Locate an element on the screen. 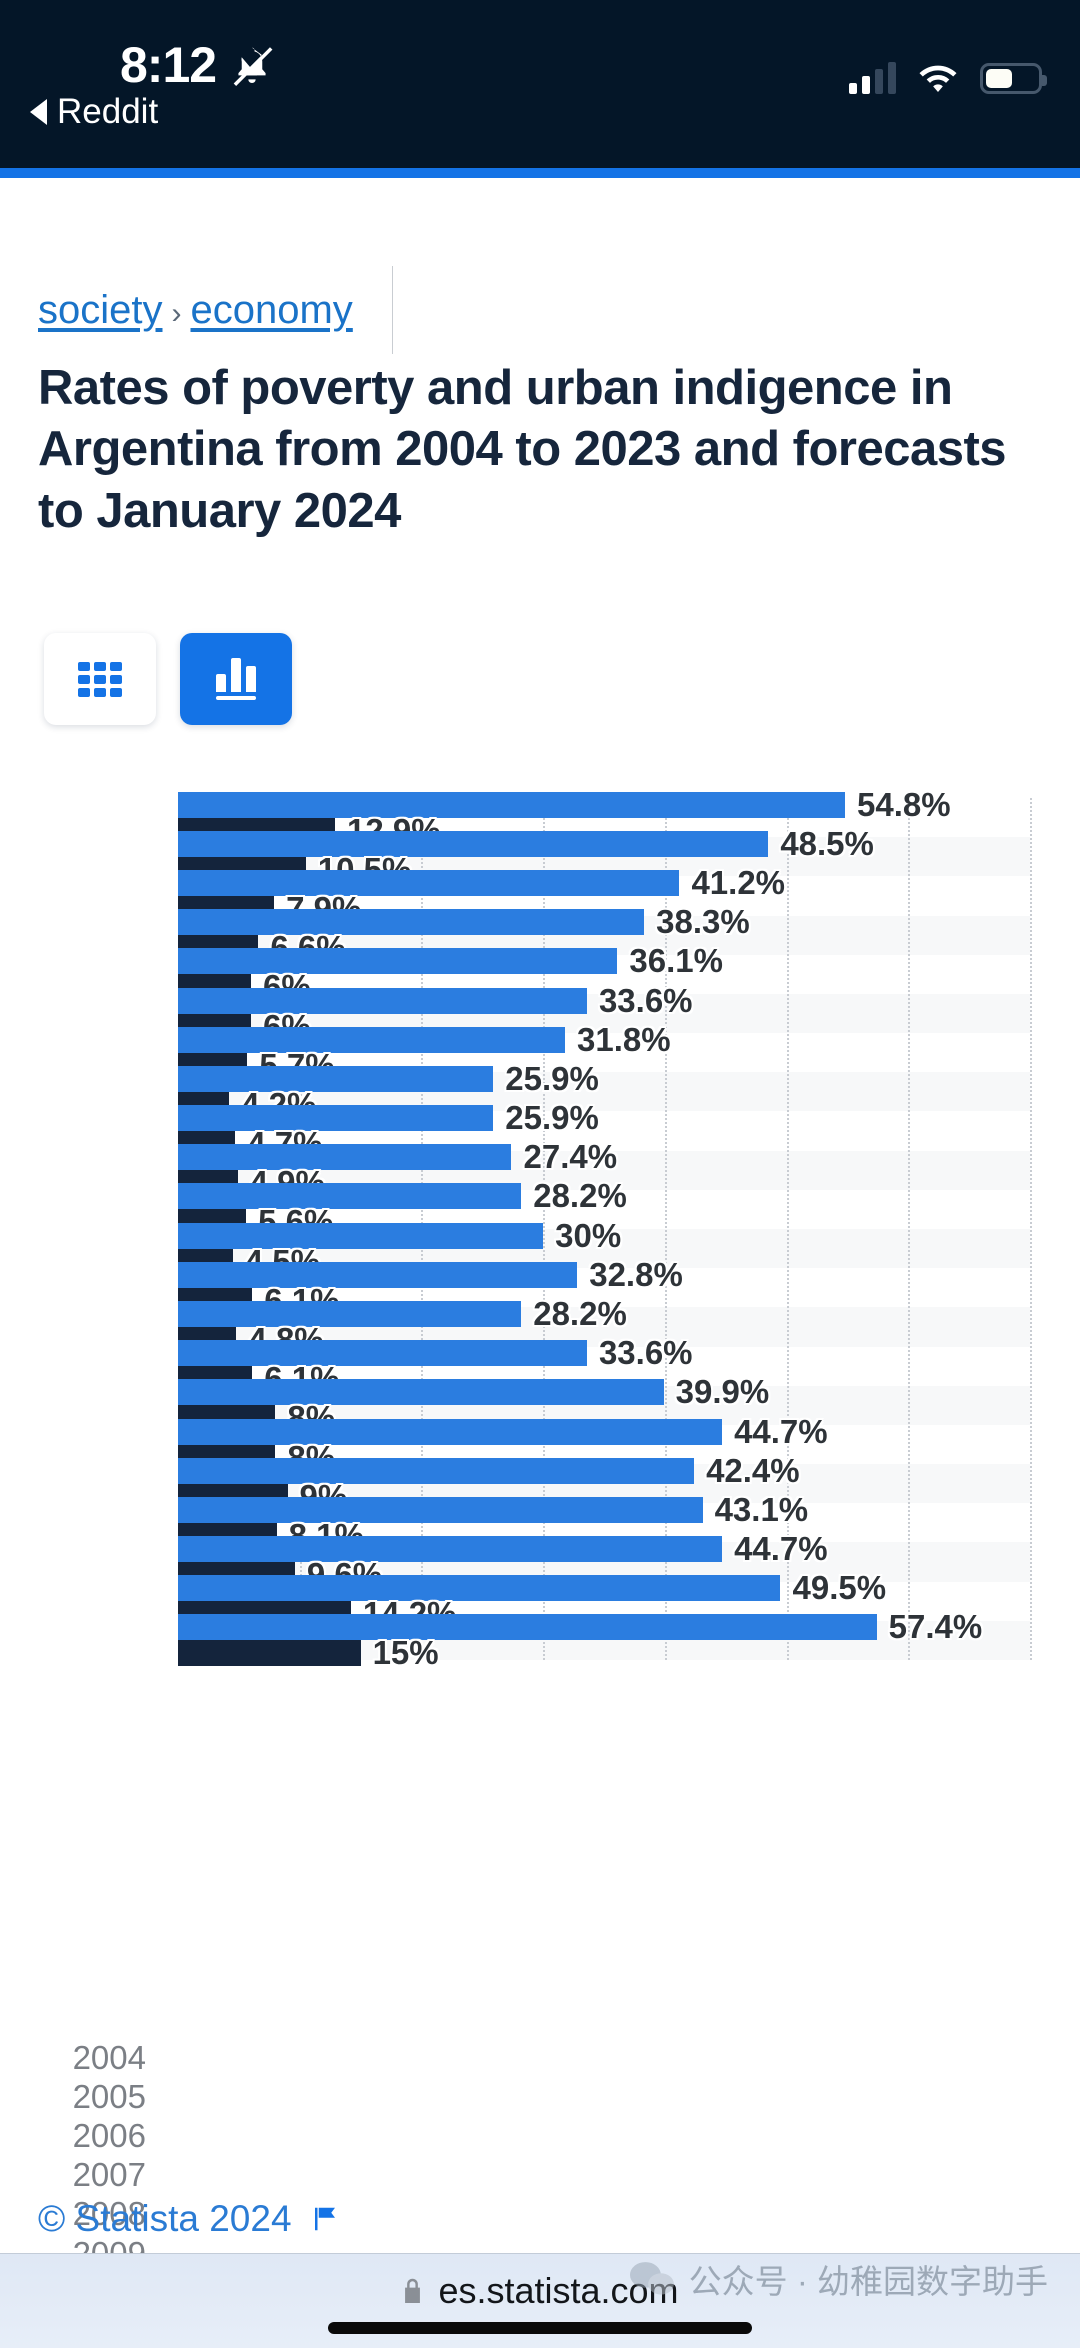  chart-bar-label: 42.4% is located at coordinates (753, 1470).